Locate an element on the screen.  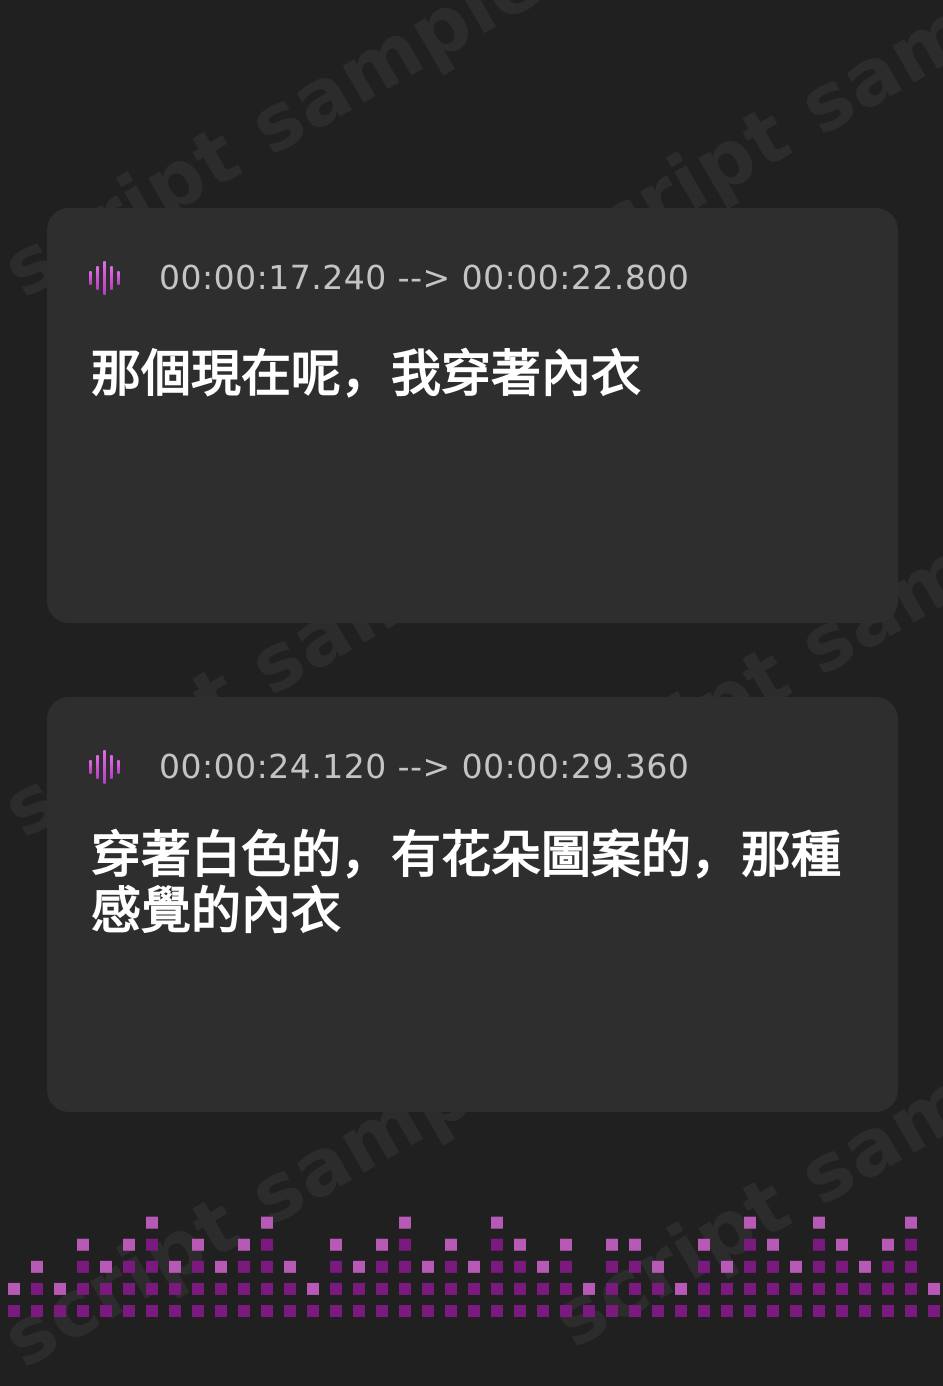
audio-wave-icon is located at coordinates (114, 767).